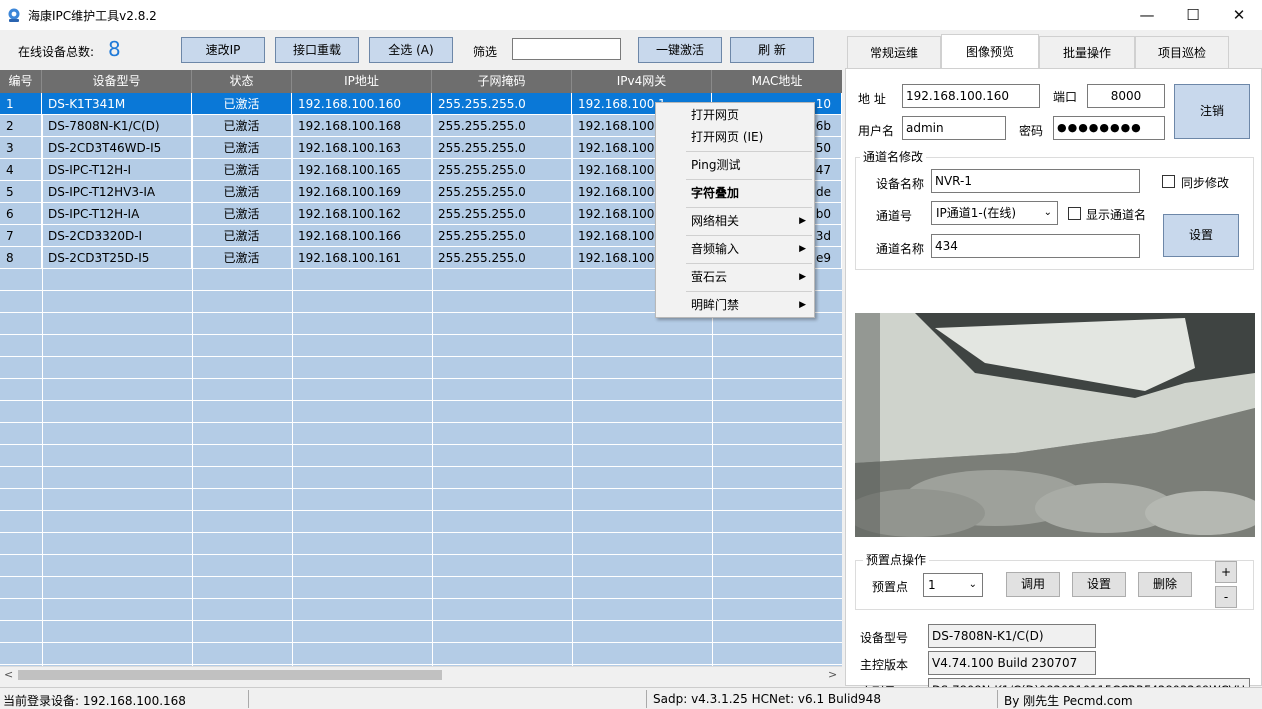  Describe the element at coordinates (631, 15) in the screenshot. I see `title-bar: 海康IPC维护工具v2.8.2 — ☐ ✕` at that location.